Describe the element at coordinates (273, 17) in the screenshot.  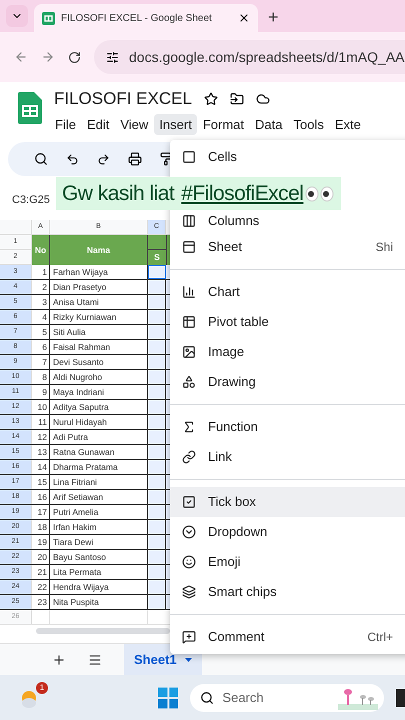
I see `new-tab-button: +` at that location.